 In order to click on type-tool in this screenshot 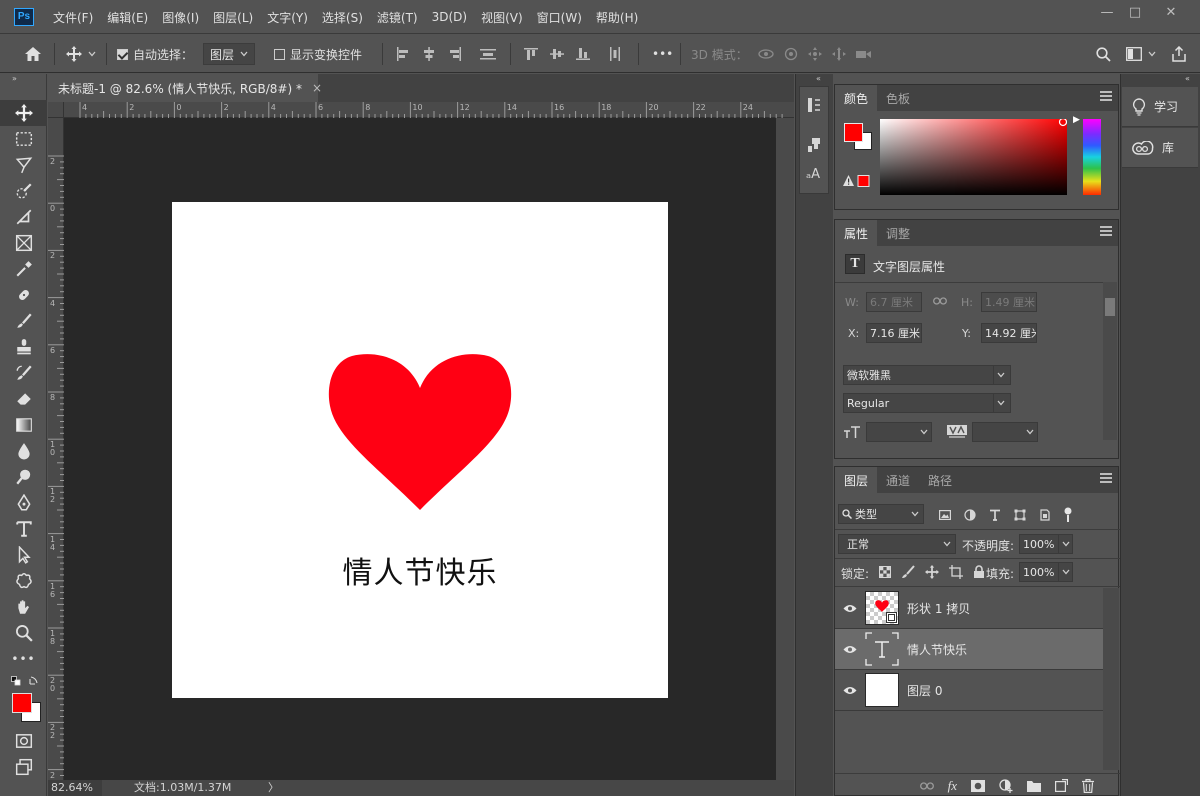, I will do `click(23, 529)`.